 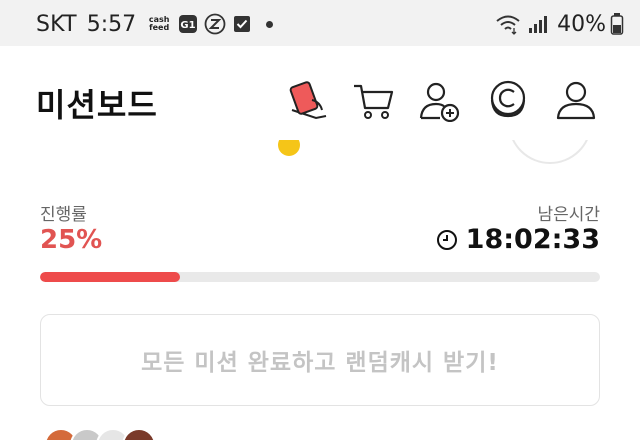 I want to click on remaining-time: 18:02:33, so click(x=518, y=239).